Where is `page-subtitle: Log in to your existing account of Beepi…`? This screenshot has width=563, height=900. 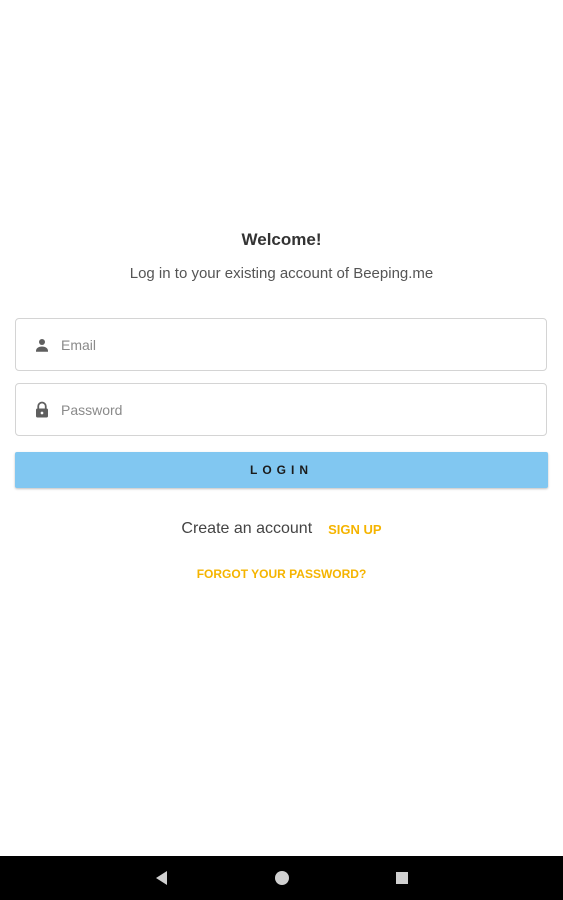
page-subtitle: Log in to your existing account of Beepi… is located at coordinates (281, 273).